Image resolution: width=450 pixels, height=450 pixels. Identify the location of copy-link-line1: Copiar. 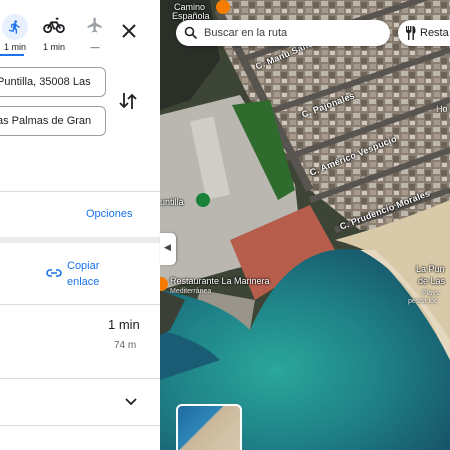
(83, 266).